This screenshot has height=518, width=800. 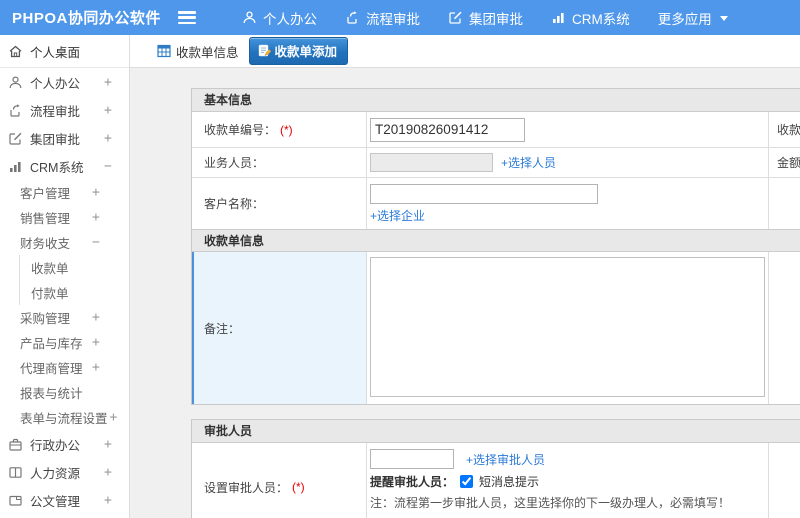 What do you see at coordinates (55, 445) in the screenshot?
I see `sidebar-item-label: 行政办公` at bounding box center [55, 445].